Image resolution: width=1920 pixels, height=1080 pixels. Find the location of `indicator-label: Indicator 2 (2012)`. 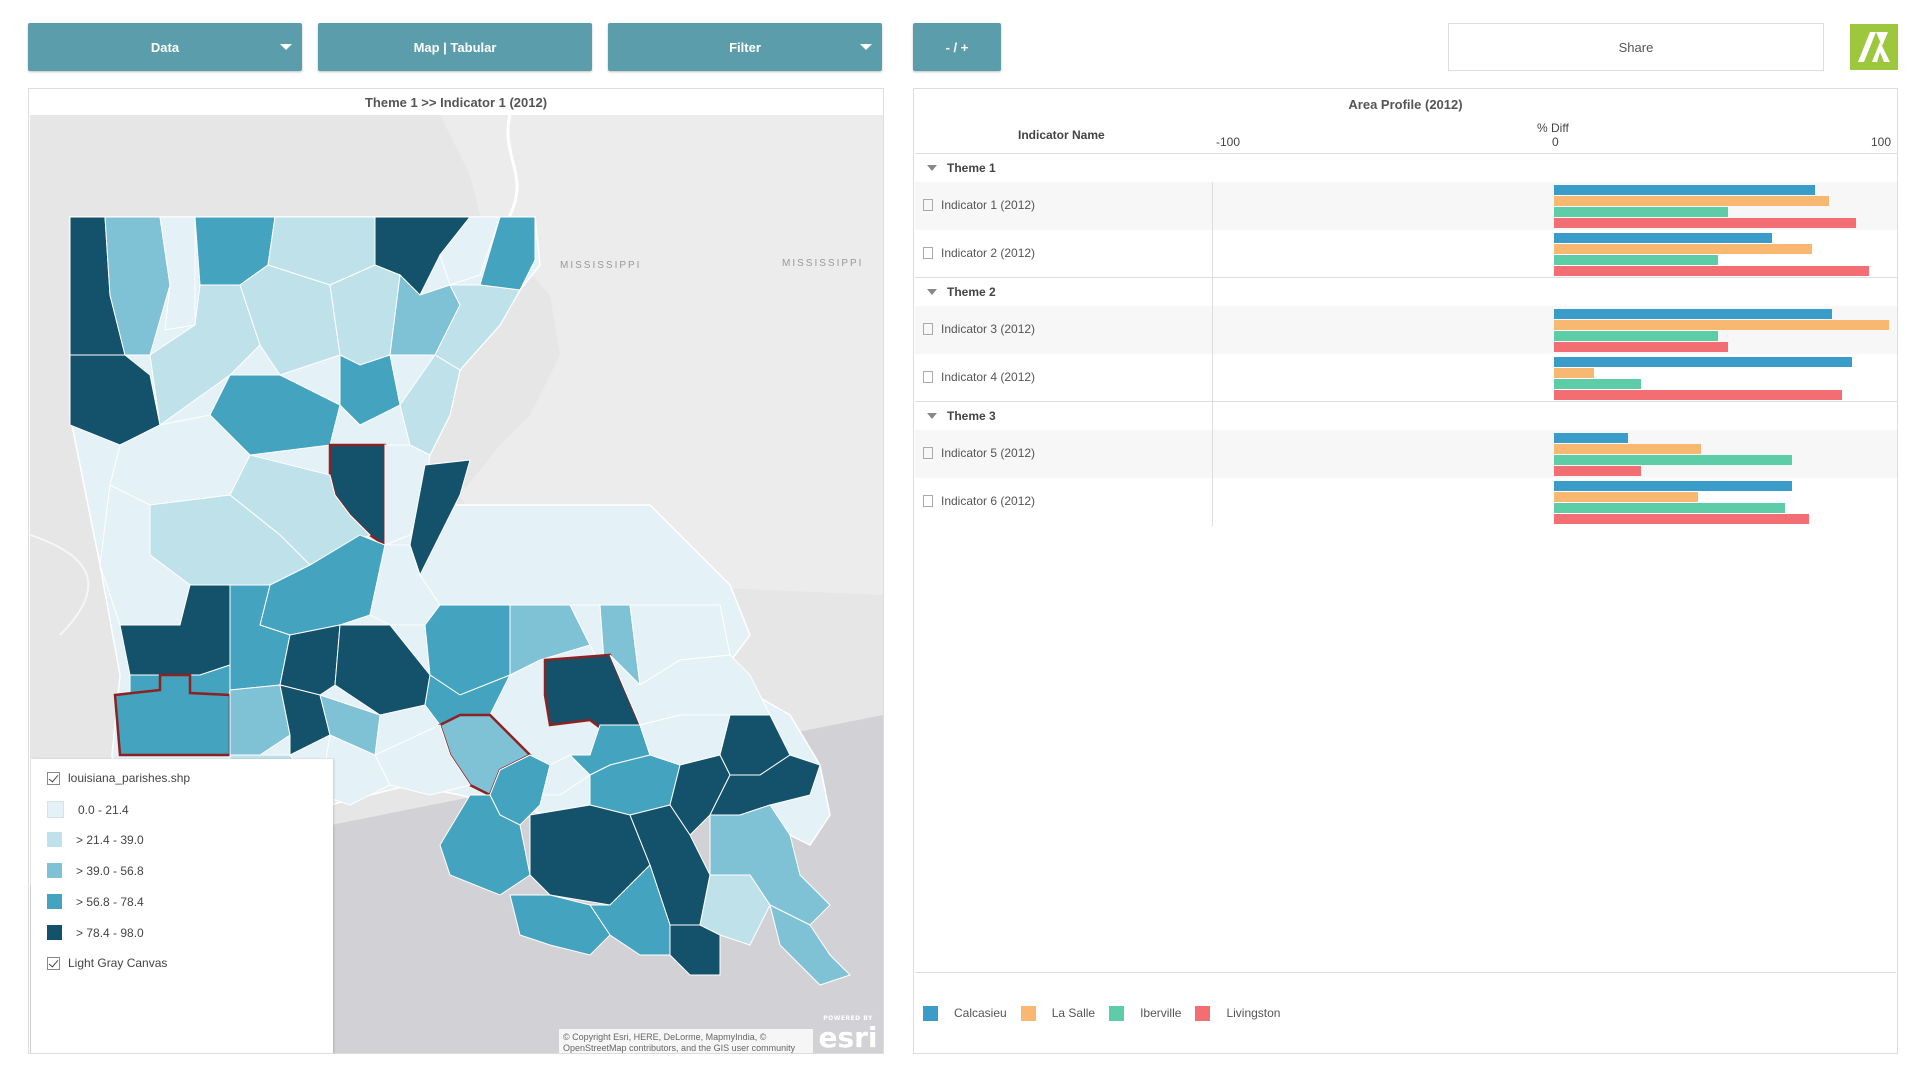

indicator-label: Indicator 2 (2012) is located at coordinates (979, 253).